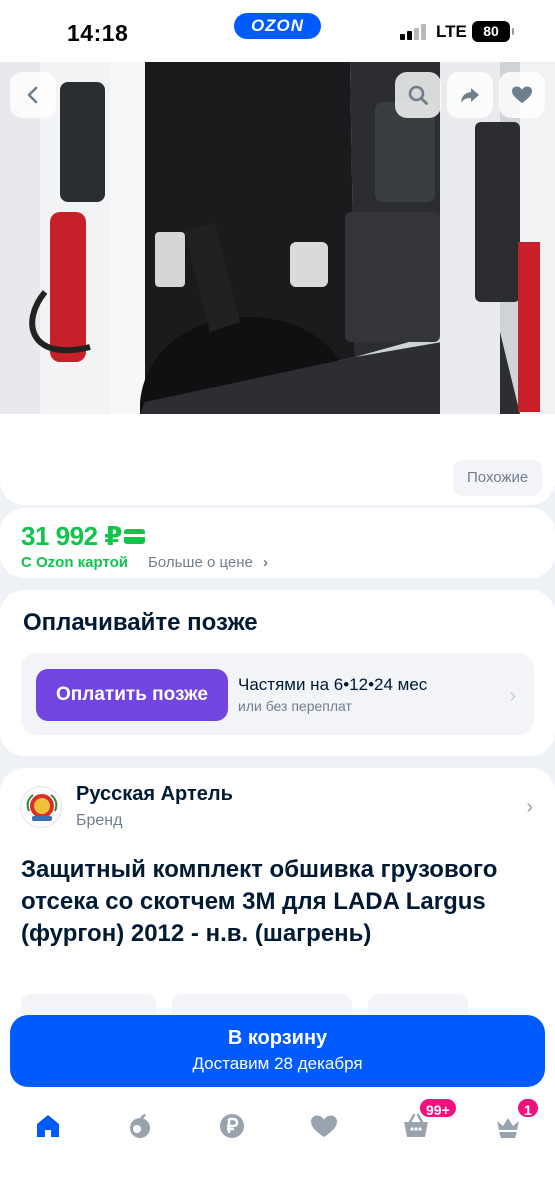  What do you see at coordinates (451, 31) in the screenshot?
I see `network-type: LTE` at bounding box center [451, 31].